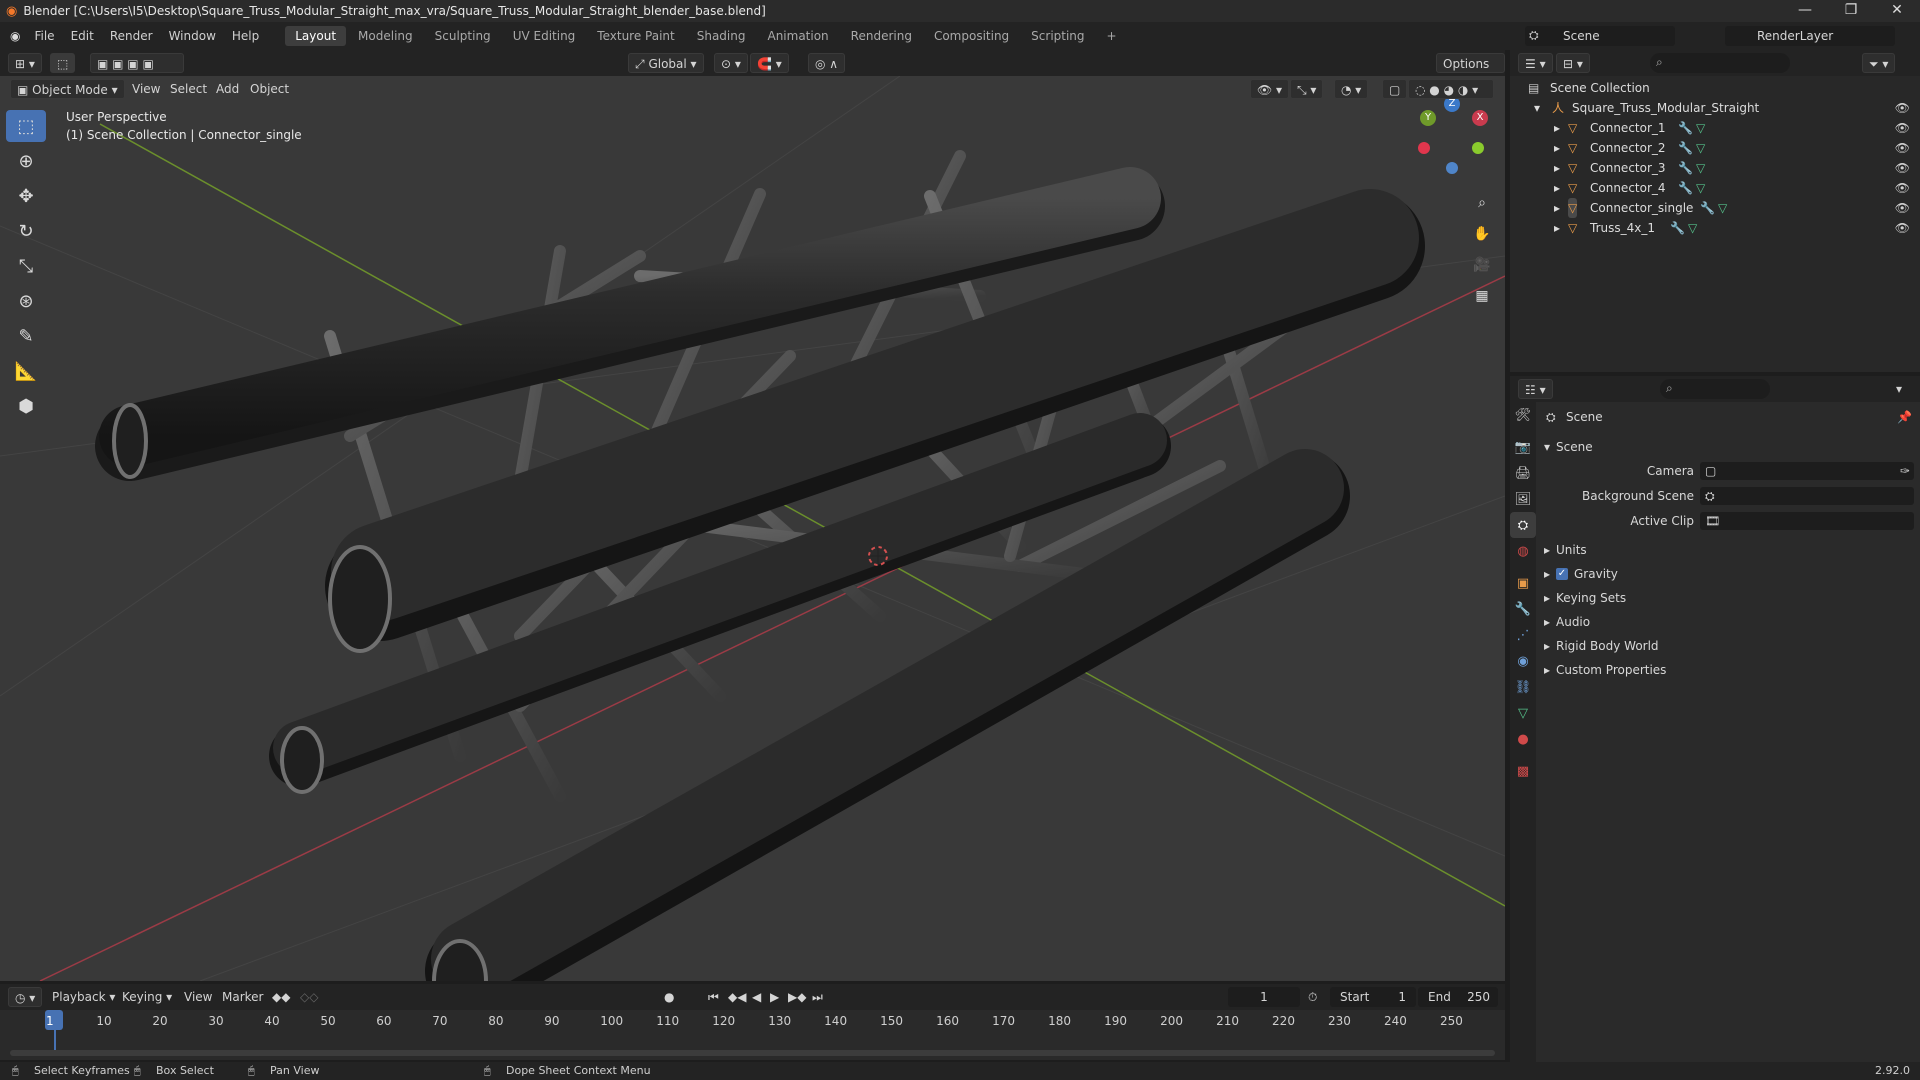 This screenshot has width=1920, height=1080. What do you see at coordinates (1715, 188) in the screenshot?
I see `outliner-object-row: ▸ ▽ Connector_4 🔧 ▽ 👁` at bounding box center [1715, 188].